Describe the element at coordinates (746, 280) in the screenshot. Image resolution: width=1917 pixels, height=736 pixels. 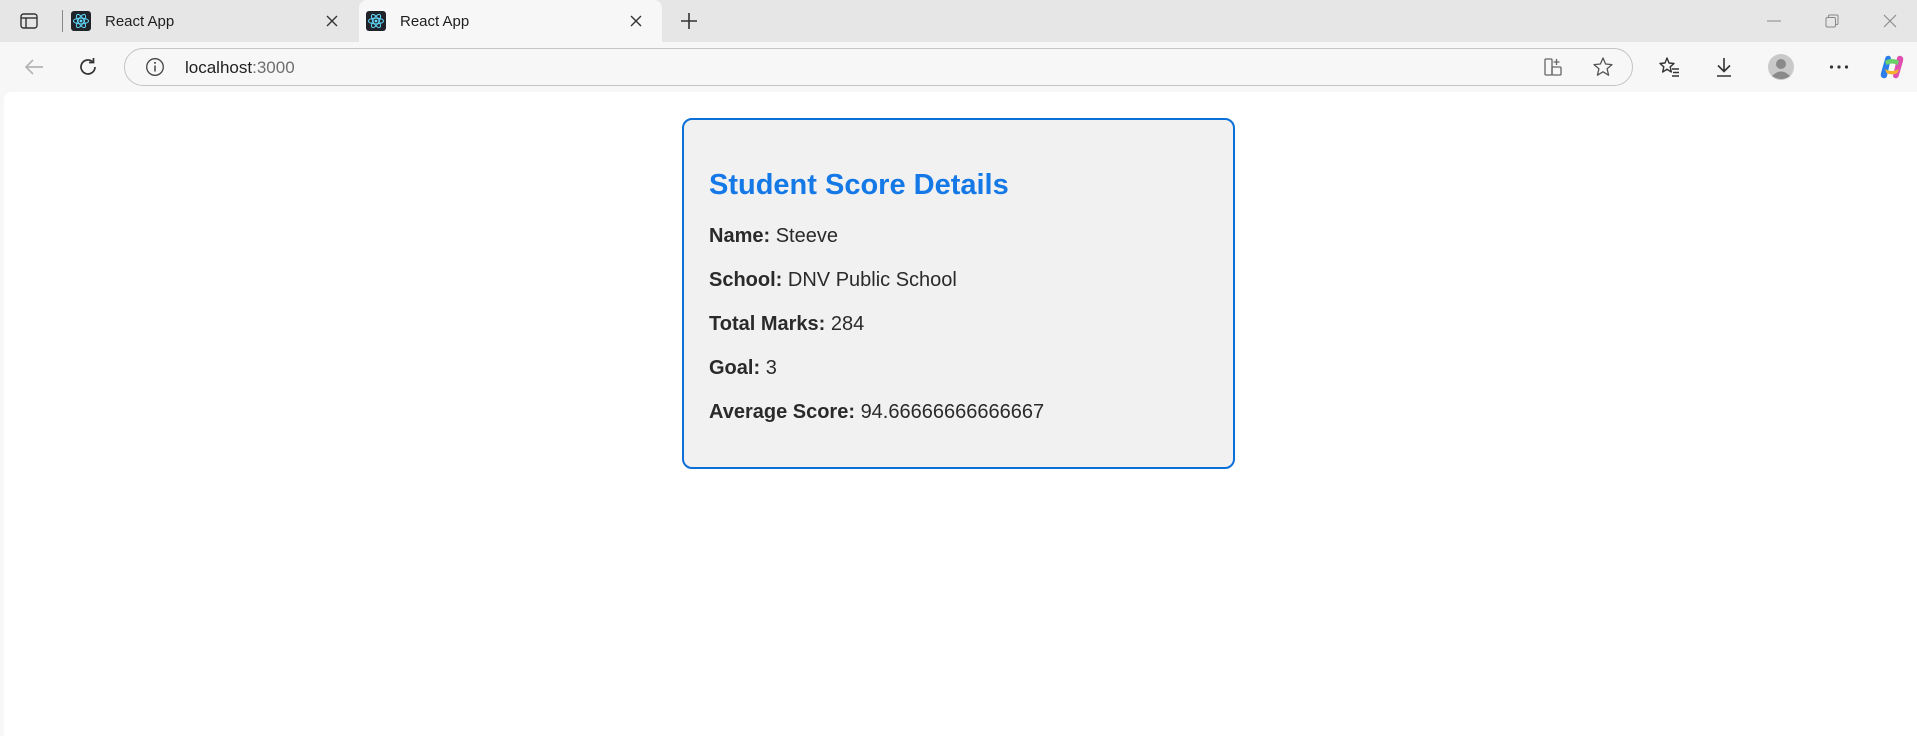
I see `field-label: School:` at that location.